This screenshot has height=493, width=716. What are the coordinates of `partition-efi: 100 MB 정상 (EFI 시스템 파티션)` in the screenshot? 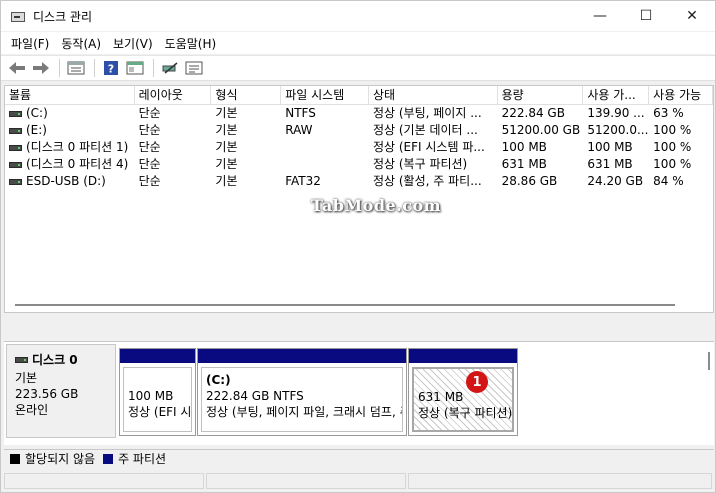 It's located at (157, 392).